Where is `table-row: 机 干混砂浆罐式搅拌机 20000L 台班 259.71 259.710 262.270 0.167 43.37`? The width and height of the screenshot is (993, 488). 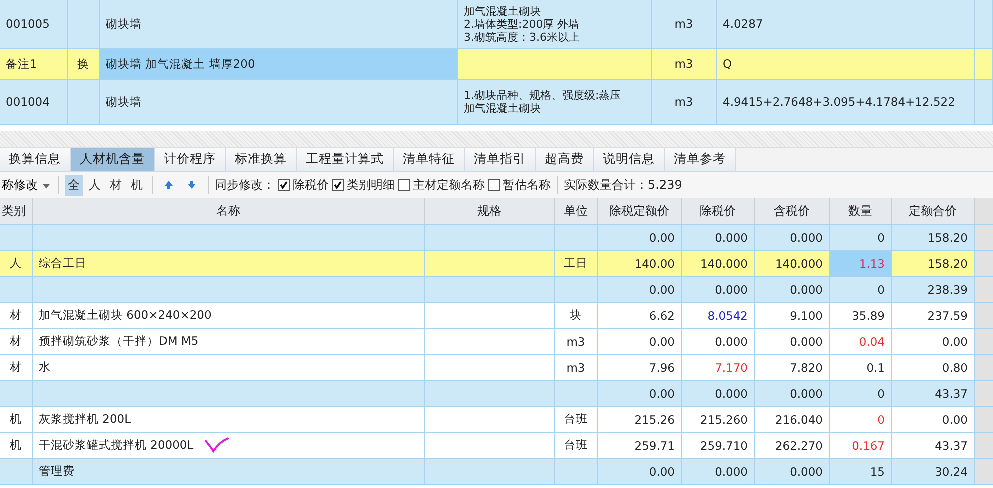
table-row: 机 干混砂浆罐式搅拌机 20000L 台班 259.71 259.710 262.270 0.167 43.37 is located at coordinates (496, 446).